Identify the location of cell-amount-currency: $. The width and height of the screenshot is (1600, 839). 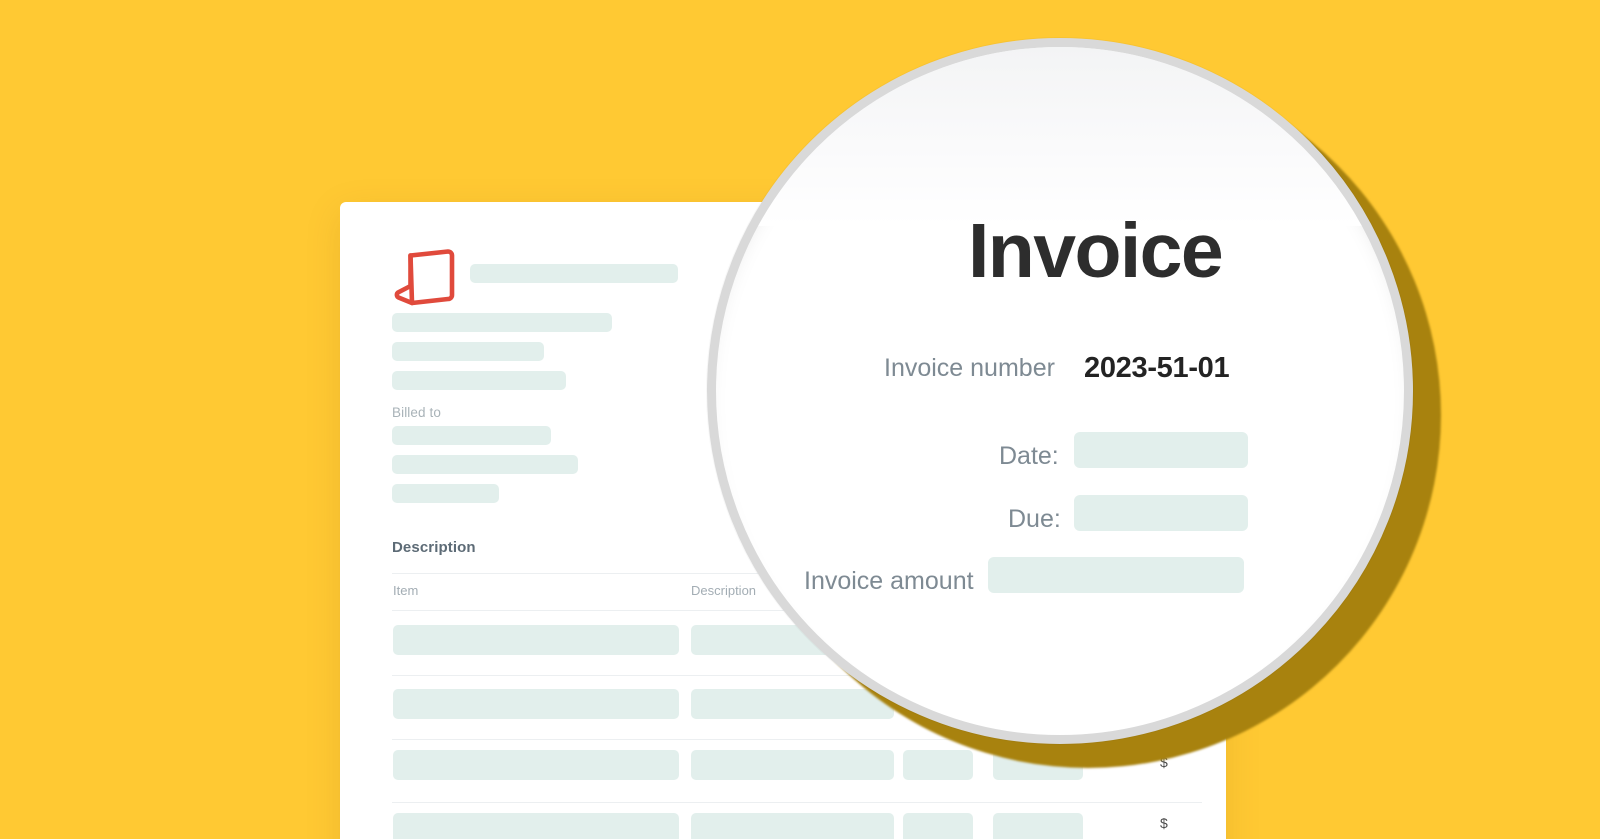
(1164, 823).